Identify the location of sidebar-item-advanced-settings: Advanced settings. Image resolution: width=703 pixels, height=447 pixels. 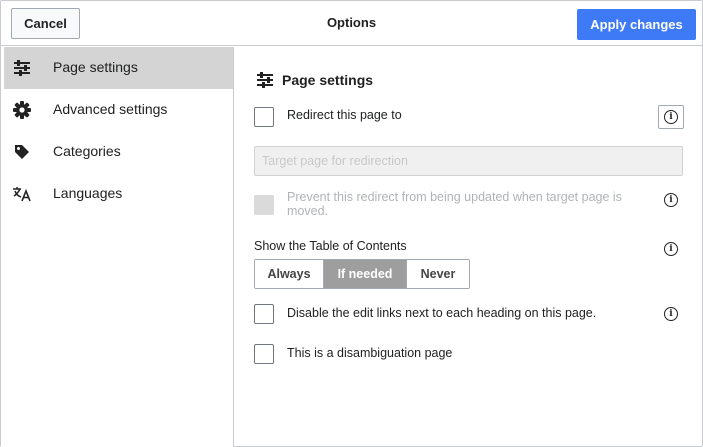
(118, 110).